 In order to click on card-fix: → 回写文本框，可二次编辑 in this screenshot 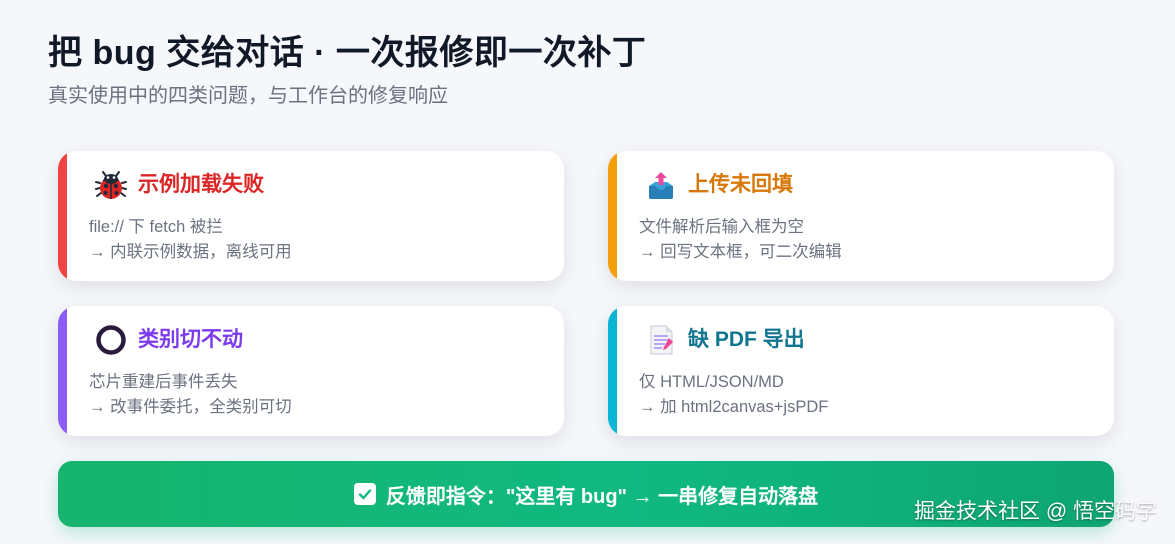, I will do `click(740, 252)`.